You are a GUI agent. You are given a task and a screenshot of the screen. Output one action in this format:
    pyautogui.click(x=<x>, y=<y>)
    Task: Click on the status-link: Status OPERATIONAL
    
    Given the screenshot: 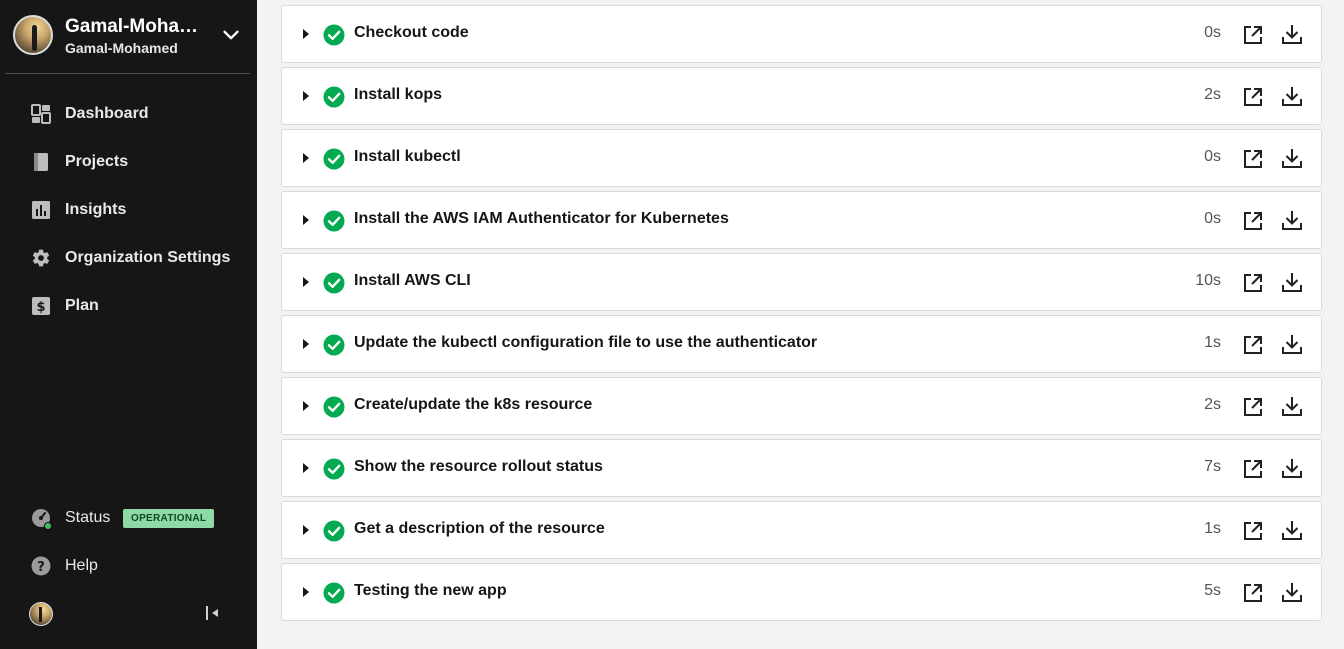 What is the action you would take?
    pyautogui.click(x=128, y=518)
    